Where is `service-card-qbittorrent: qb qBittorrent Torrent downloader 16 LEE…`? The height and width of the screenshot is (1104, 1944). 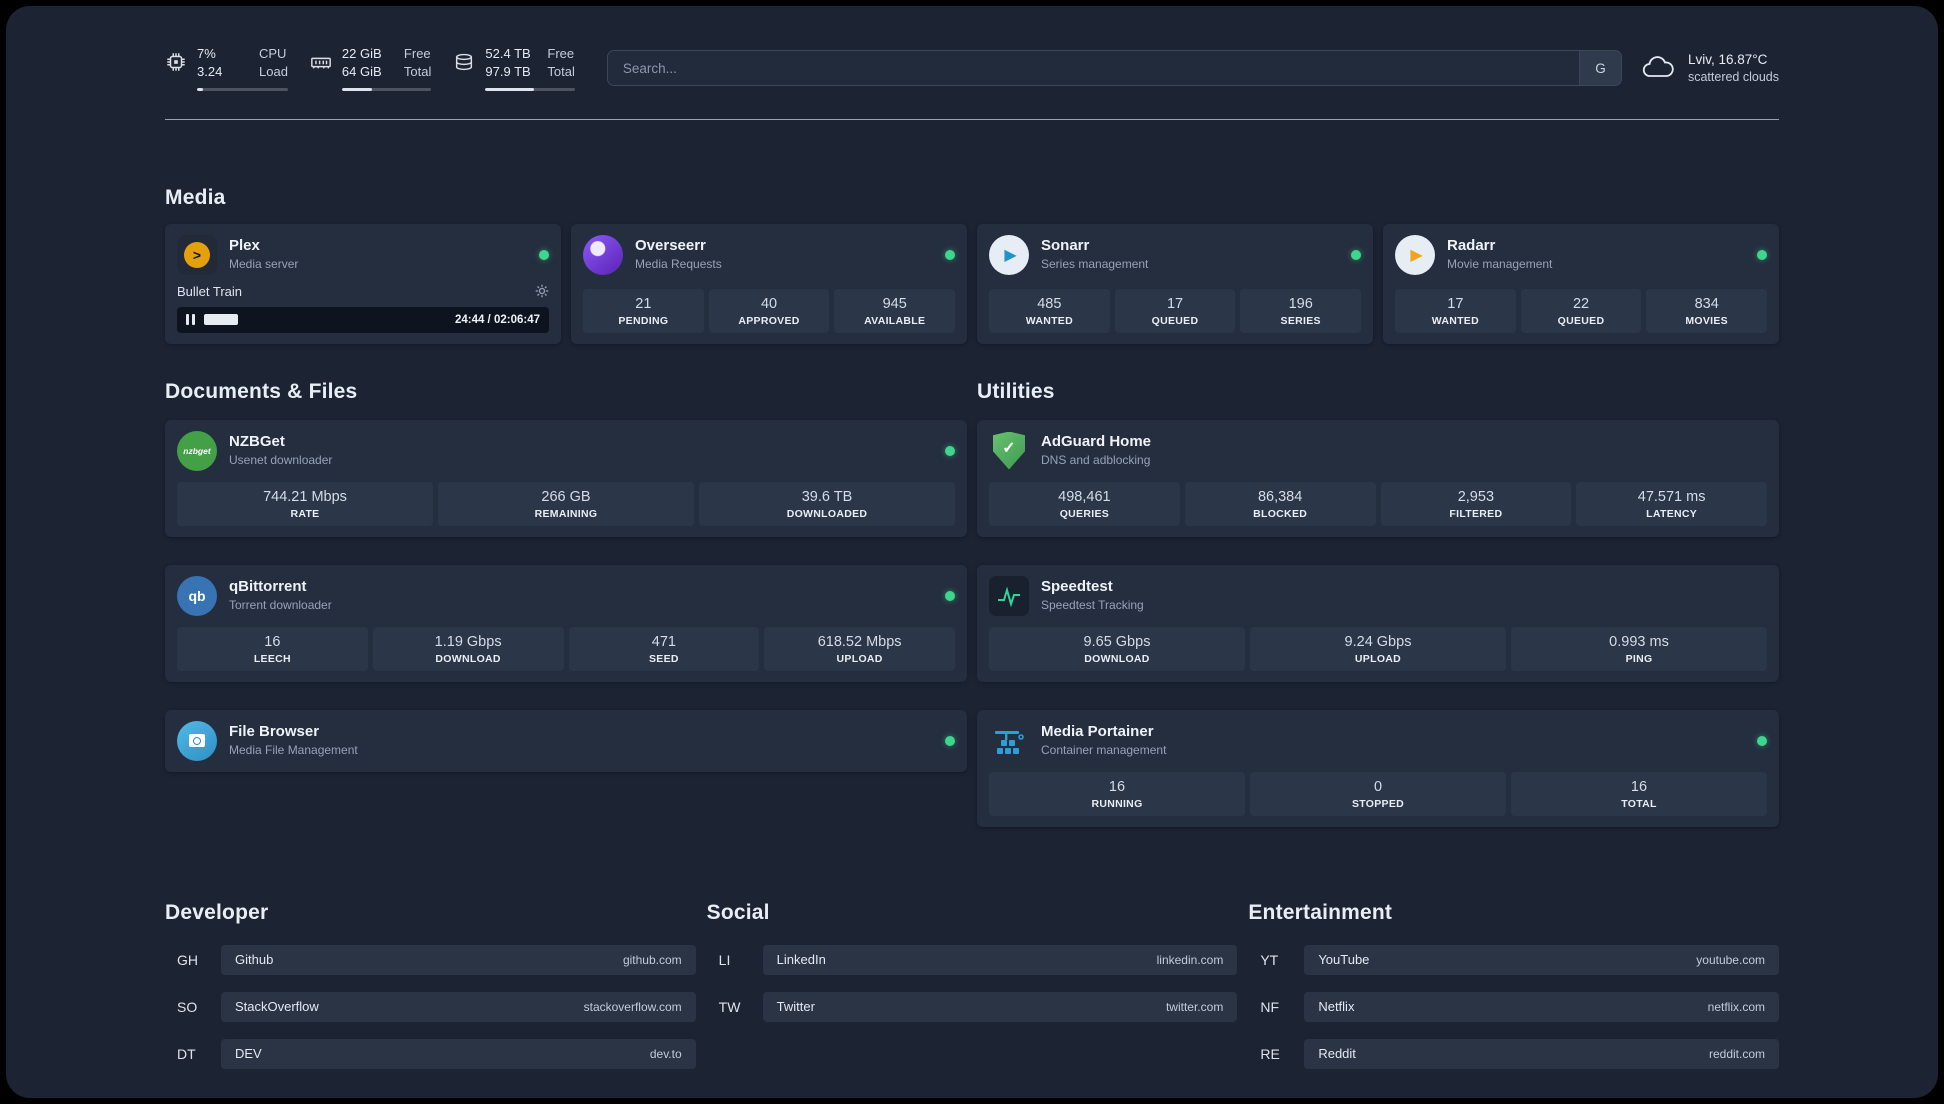
service-card-qbittorrent: qb qBittorrent Torrent downloader 16 LEE… is located at coordinates (566, 623).